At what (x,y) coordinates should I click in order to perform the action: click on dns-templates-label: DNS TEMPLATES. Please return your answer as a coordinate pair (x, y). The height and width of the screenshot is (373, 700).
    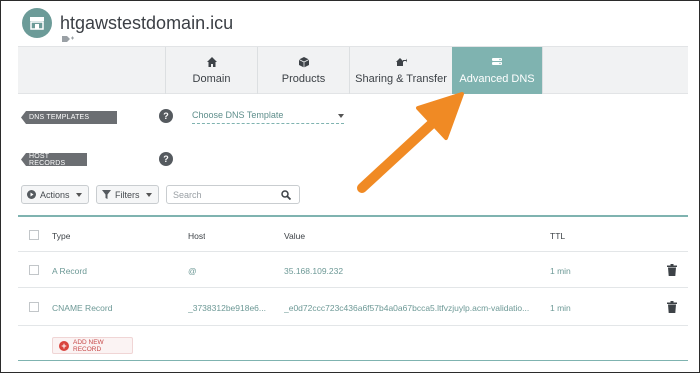
    Looking at the image, I should click on (69, 117).